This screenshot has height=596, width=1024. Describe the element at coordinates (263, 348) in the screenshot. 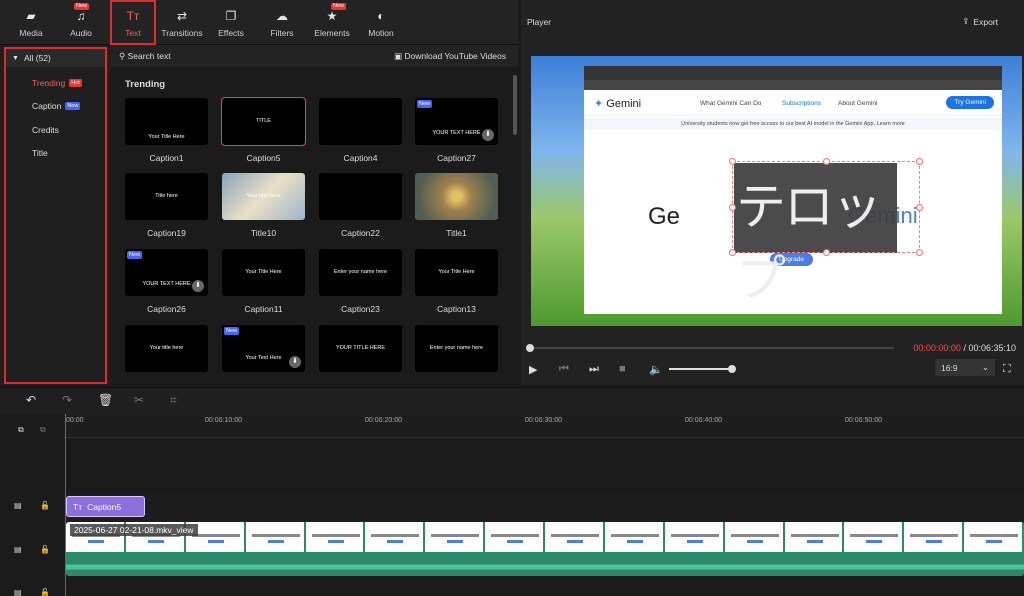

I see `template-thumbnail: Your Text Here New ⬇` at that location.